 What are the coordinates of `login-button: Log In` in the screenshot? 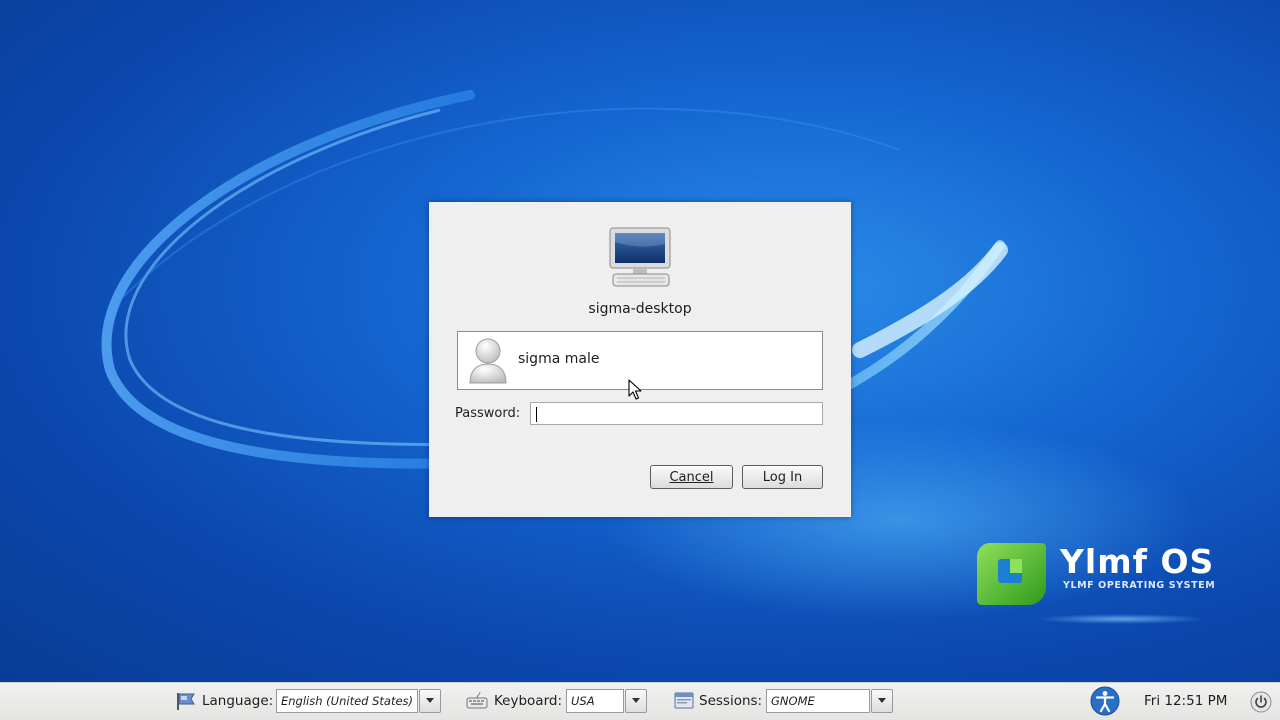 It's located at (782, 477).